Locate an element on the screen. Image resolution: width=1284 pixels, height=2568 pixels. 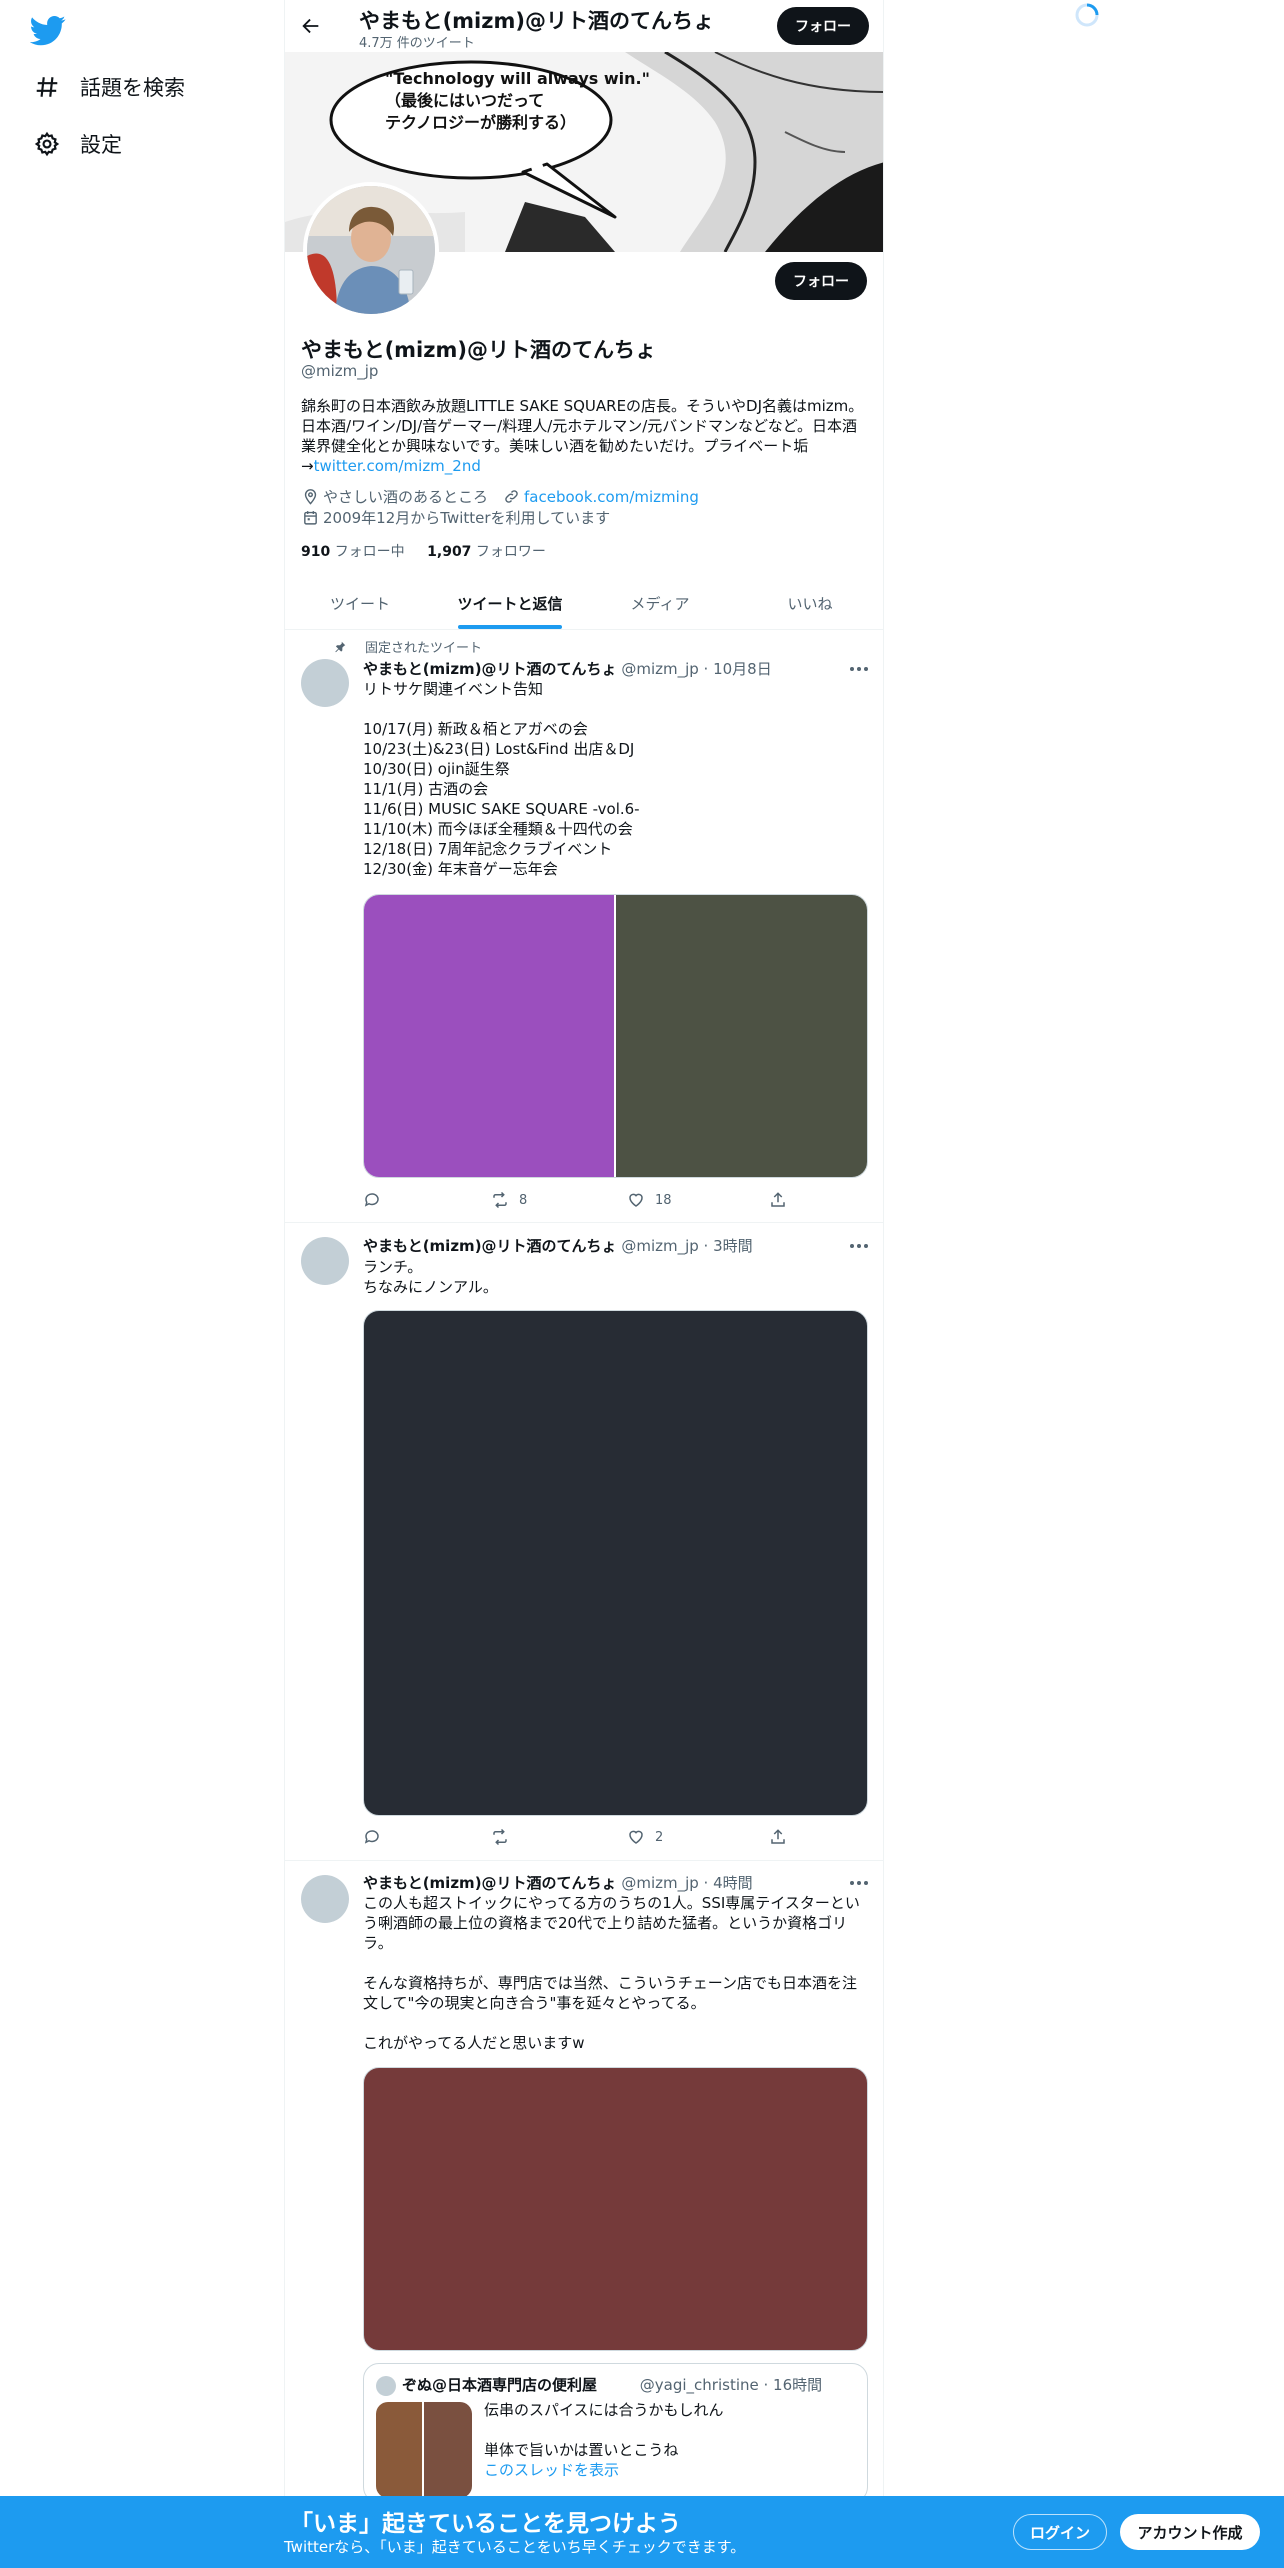
like-button: 18 is located at coordinates (649, 1200).